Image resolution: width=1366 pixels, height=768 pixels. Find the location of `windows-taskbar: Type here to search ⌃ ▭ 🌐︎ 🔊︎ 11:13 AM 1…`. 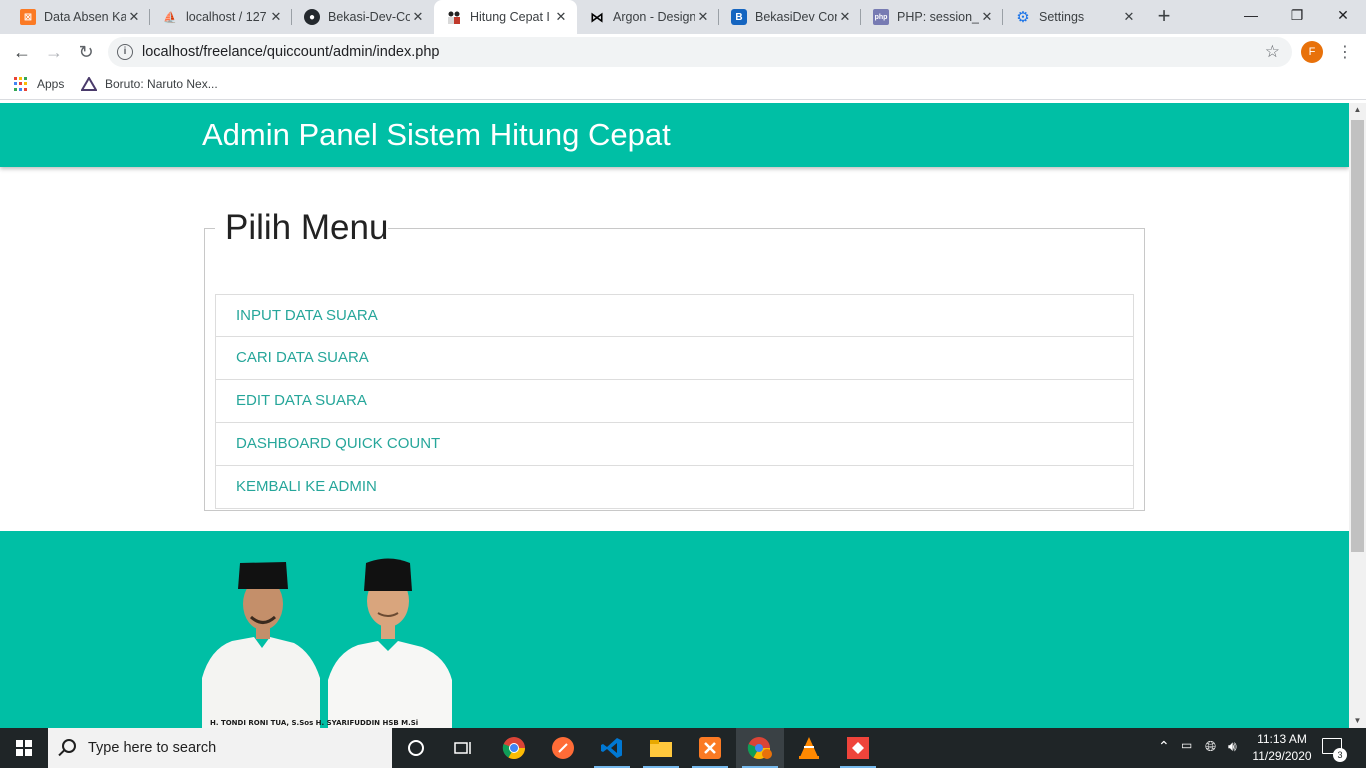

windows-taskbar: Type here to search ⌃ ▭ 🌐︎ 🔊︎ 11:13 AM 1… is located at coordinates (683, 748).